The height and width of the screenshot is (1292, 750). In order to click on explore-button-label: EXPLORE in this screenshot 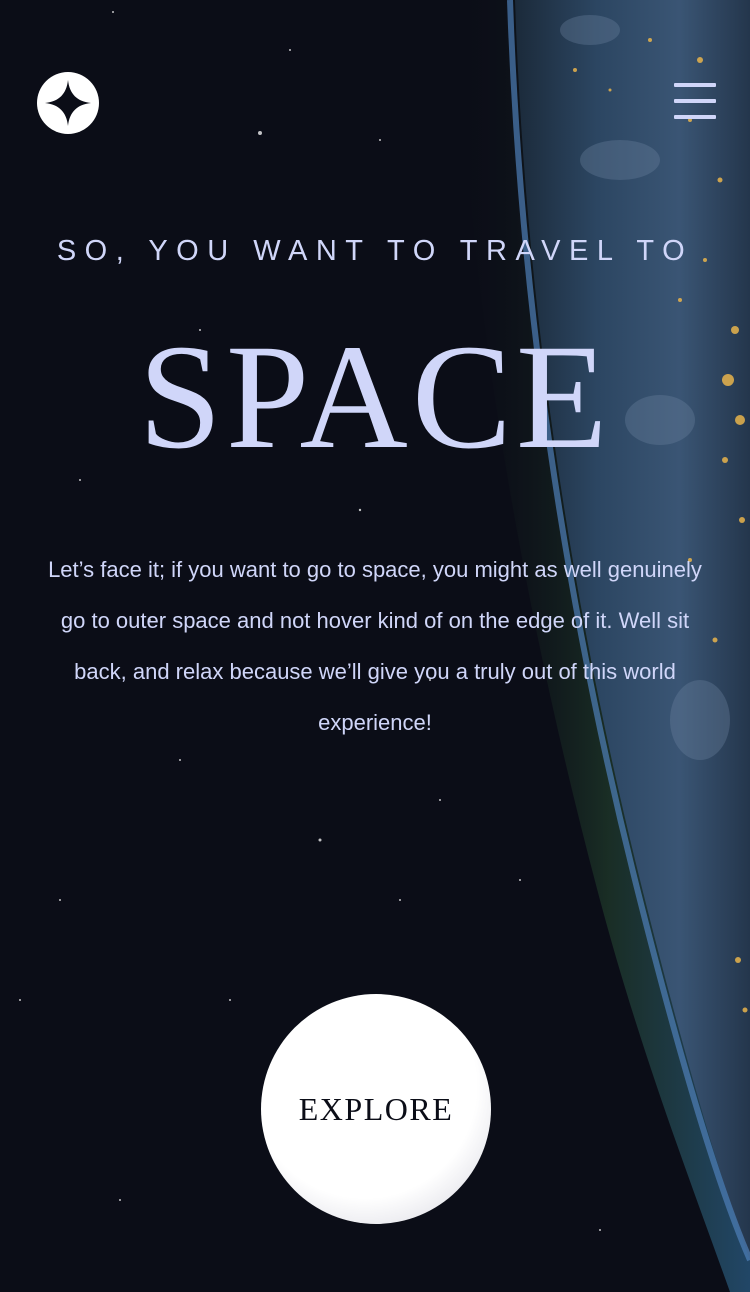, I will do `click(376, 1108)`.